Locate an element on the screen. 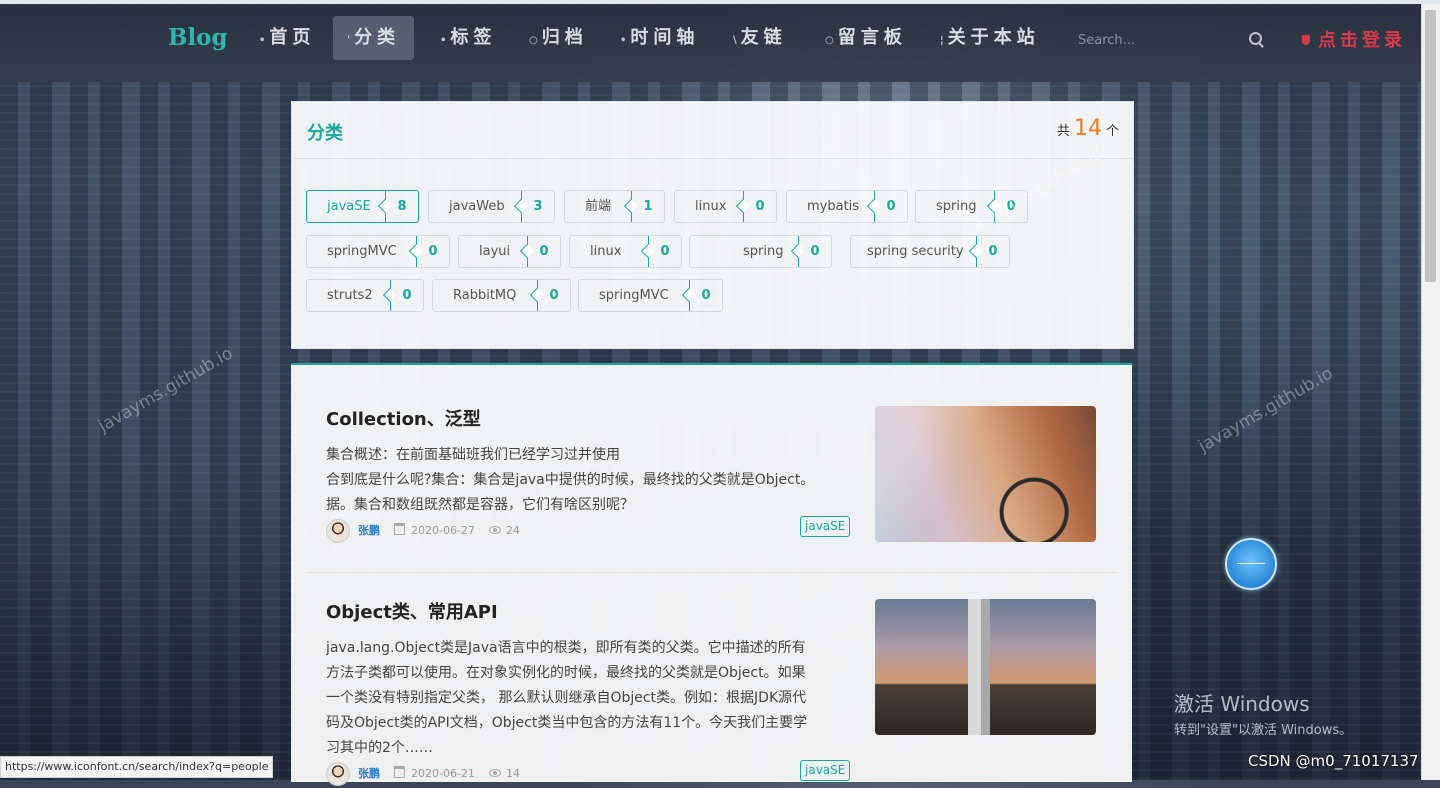 The width and height of the screenshot is (1440, 788). nav-item-archive: ○ 归档 is located at coordinates (558, 38).